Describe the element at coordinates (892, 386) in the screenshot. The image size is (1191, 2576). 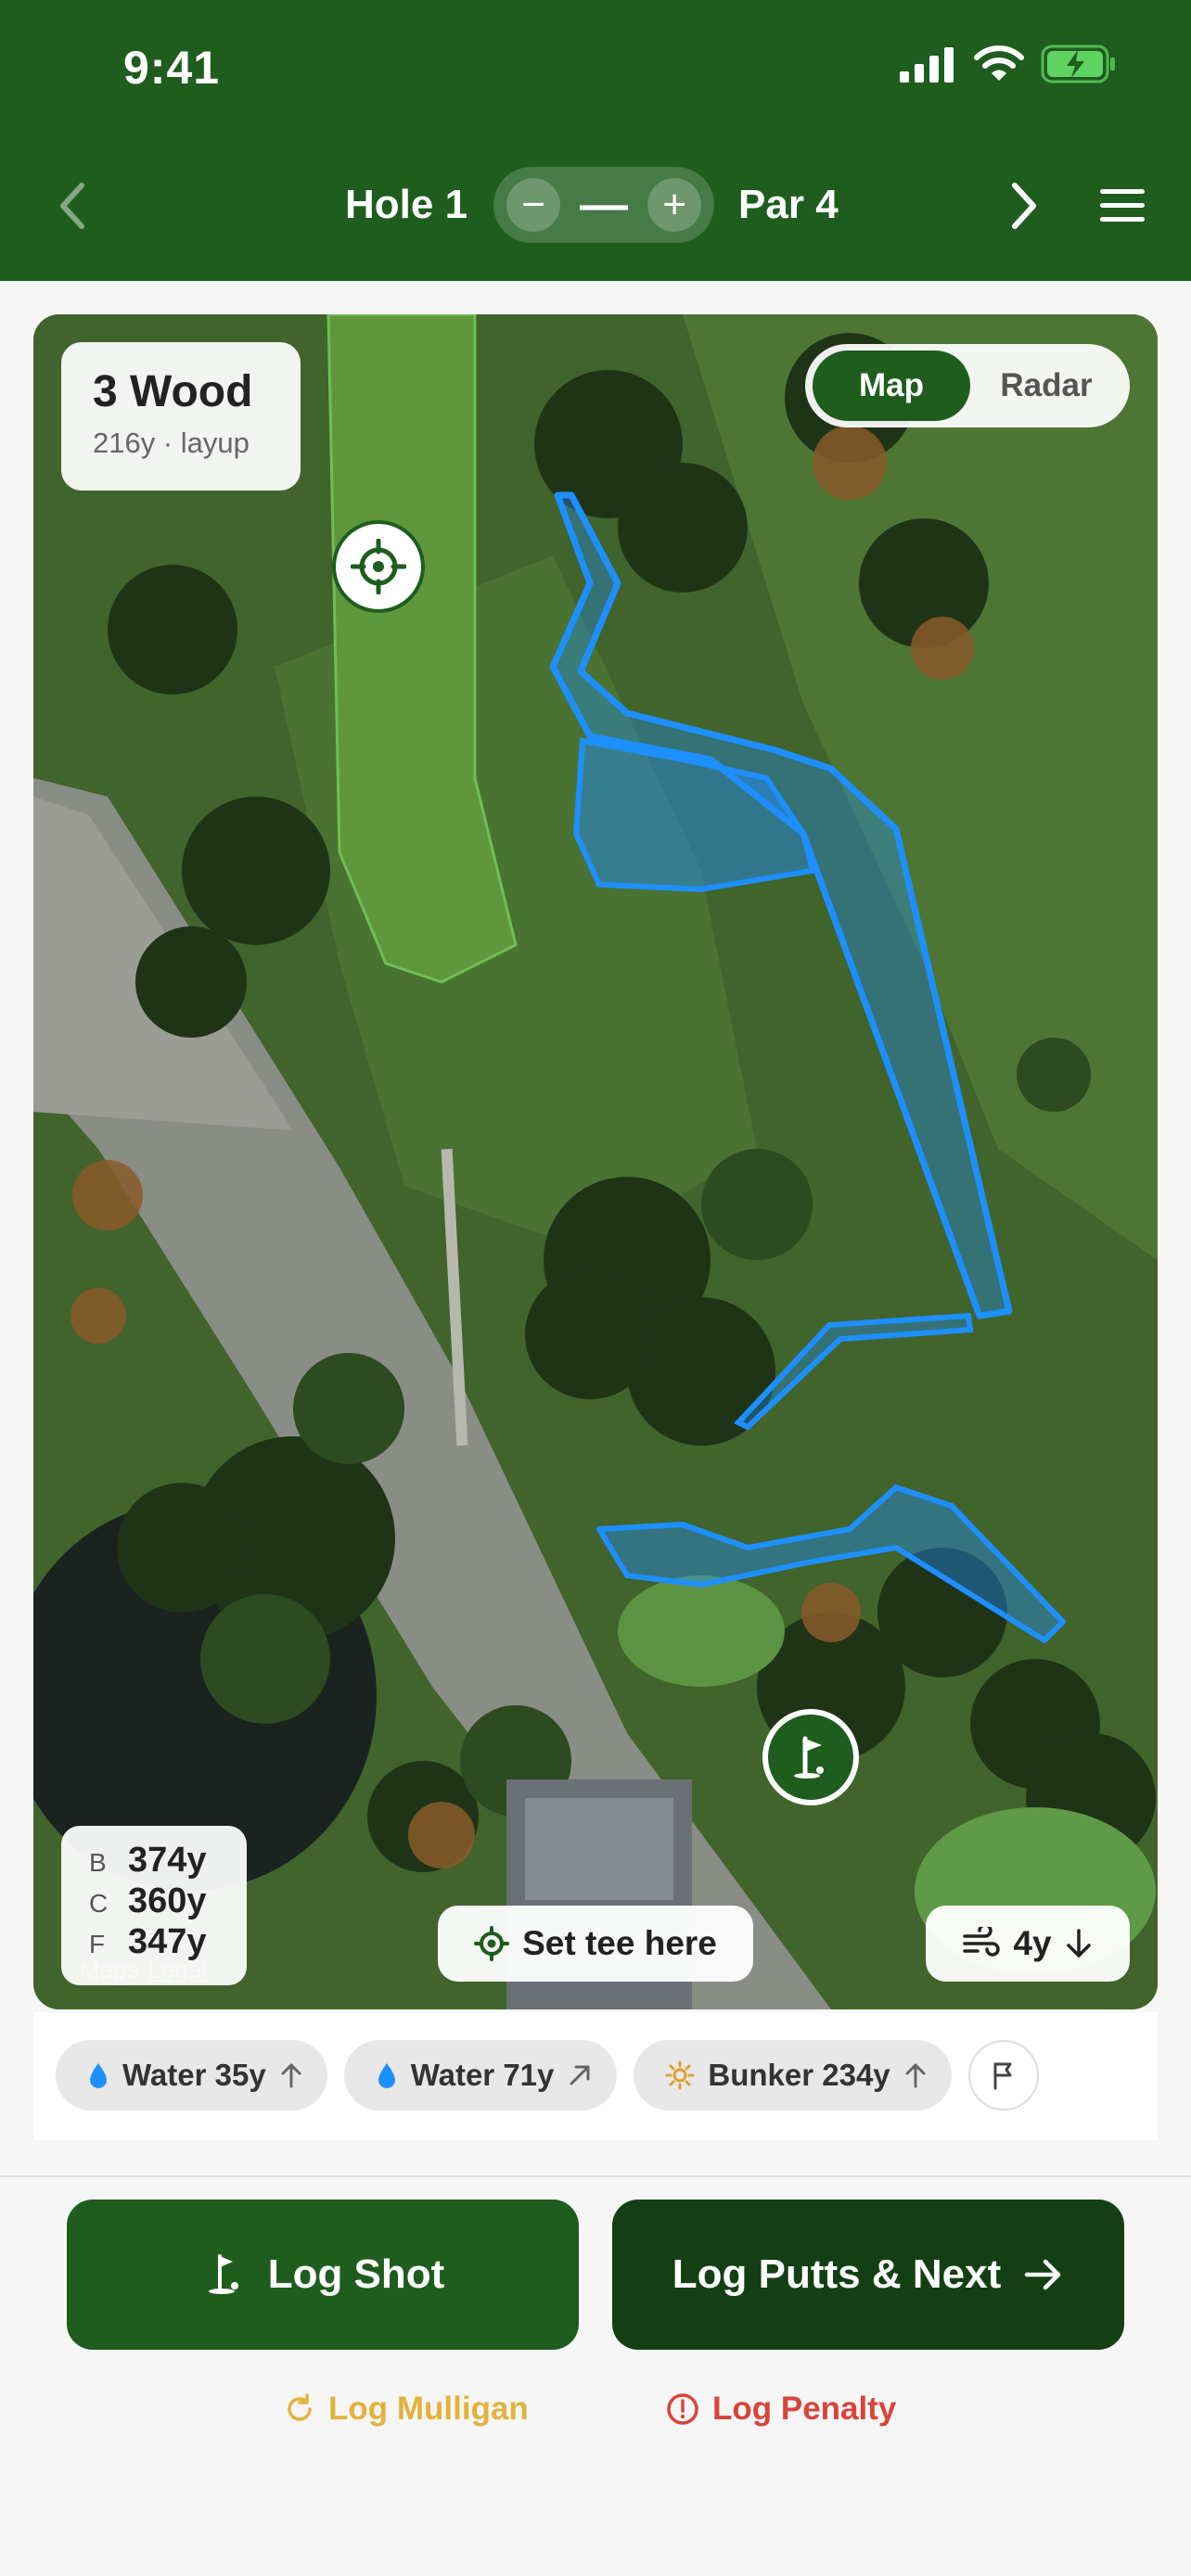
I see `map-mode-option: Map` at that location.